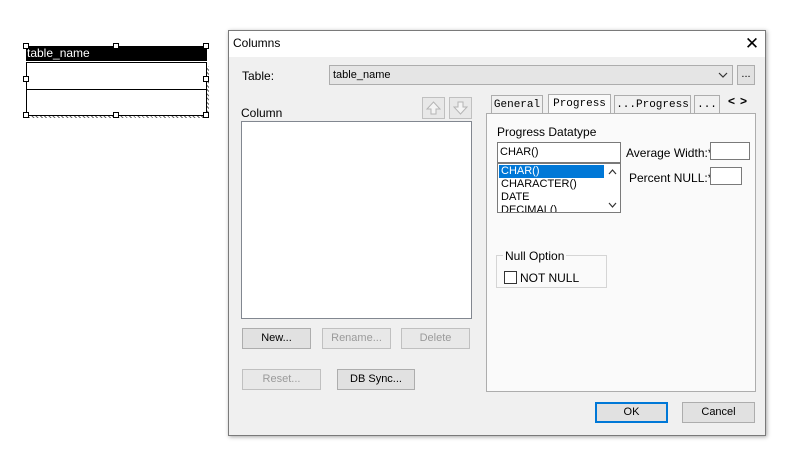  I want to click on table-shape-divider, so click(116, 89).